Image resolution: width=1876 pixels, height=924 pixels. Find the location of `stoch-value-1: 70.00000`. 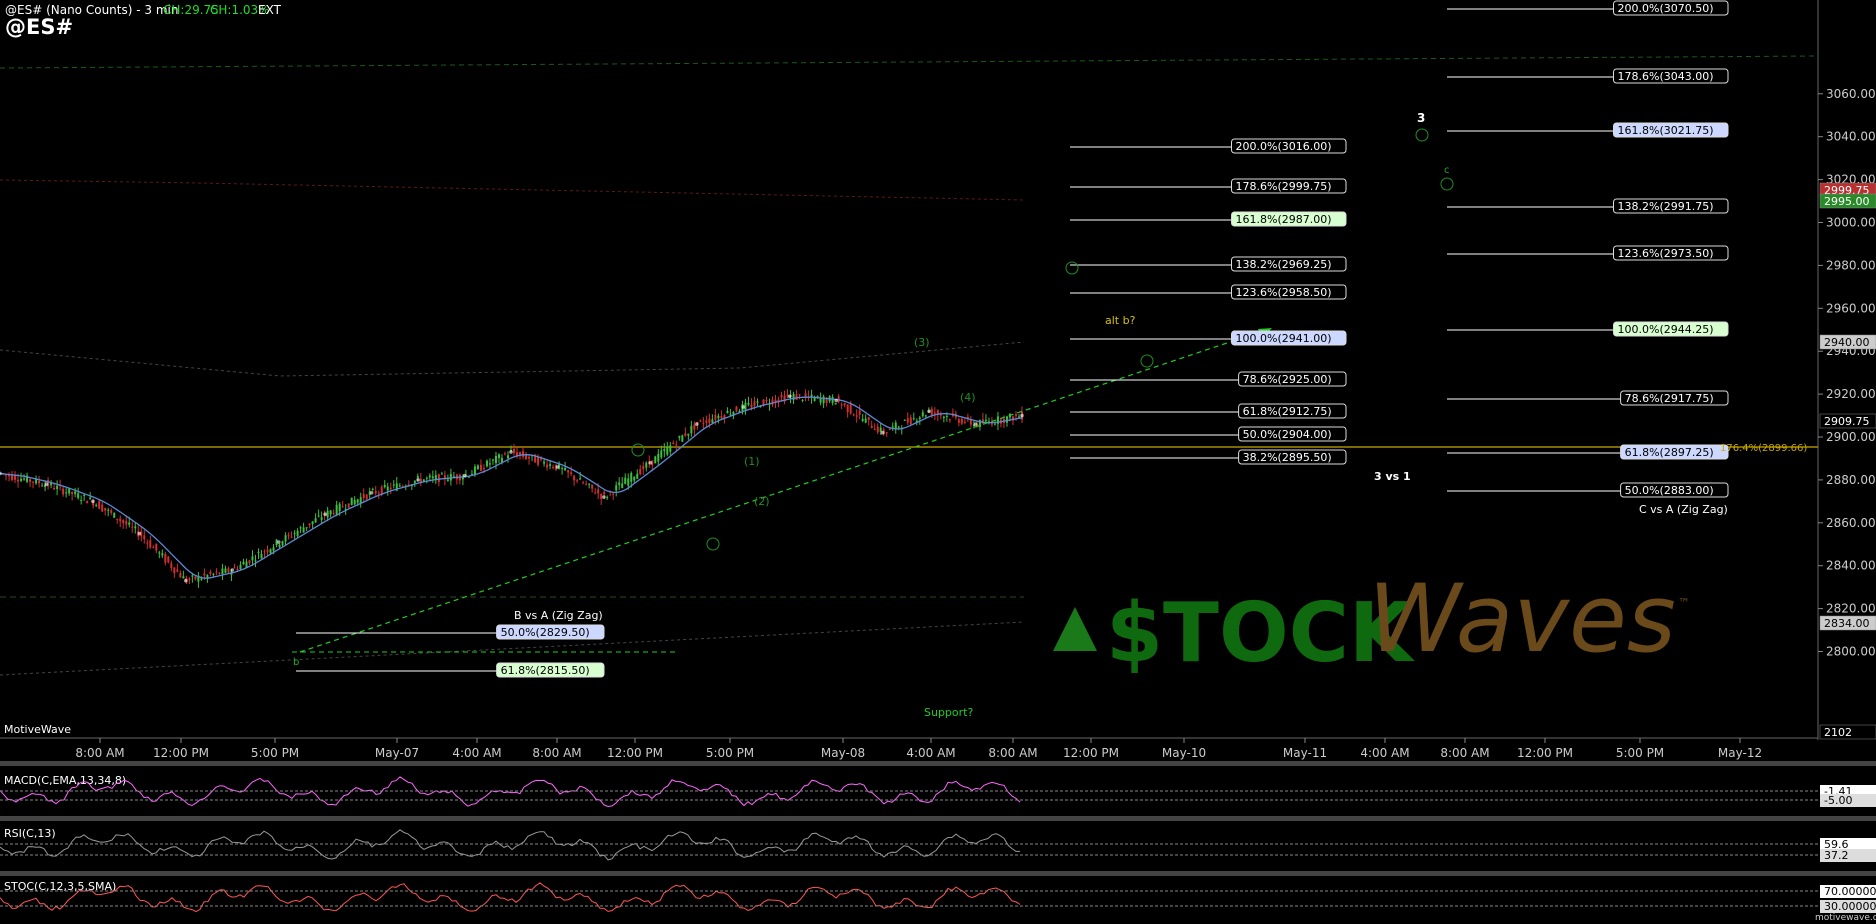

stoch-value-1: 70.00000 is located at coordinates (1850, 891).